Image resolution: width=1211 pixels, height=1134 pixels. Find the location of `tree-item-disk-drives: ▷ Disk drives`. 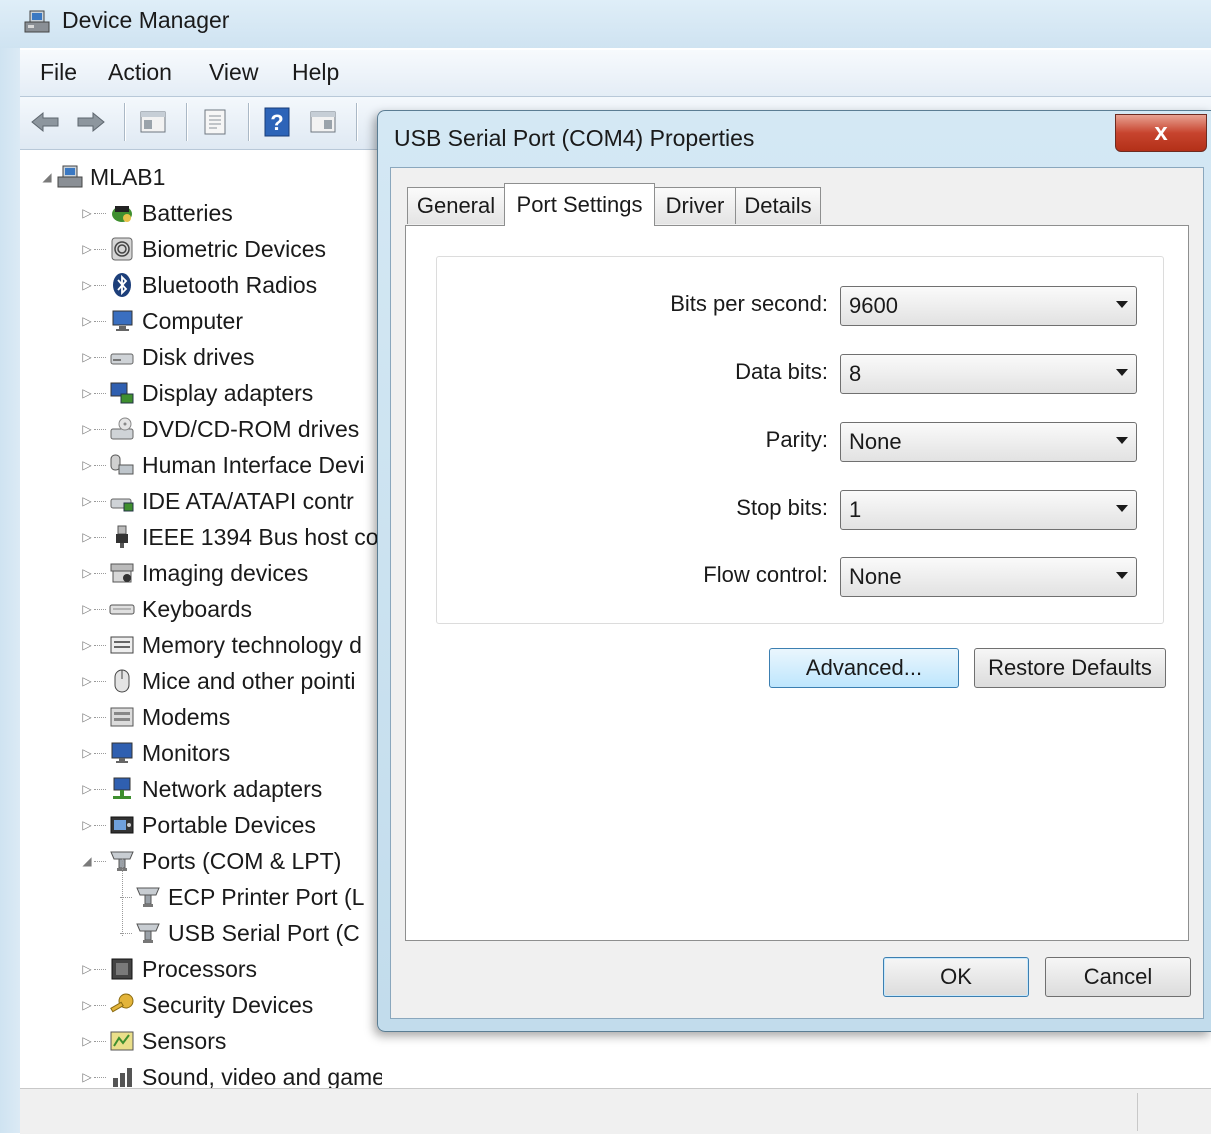

tree-item-disk-drives: ▷ Disk drives is located at coordinates (167, 357).